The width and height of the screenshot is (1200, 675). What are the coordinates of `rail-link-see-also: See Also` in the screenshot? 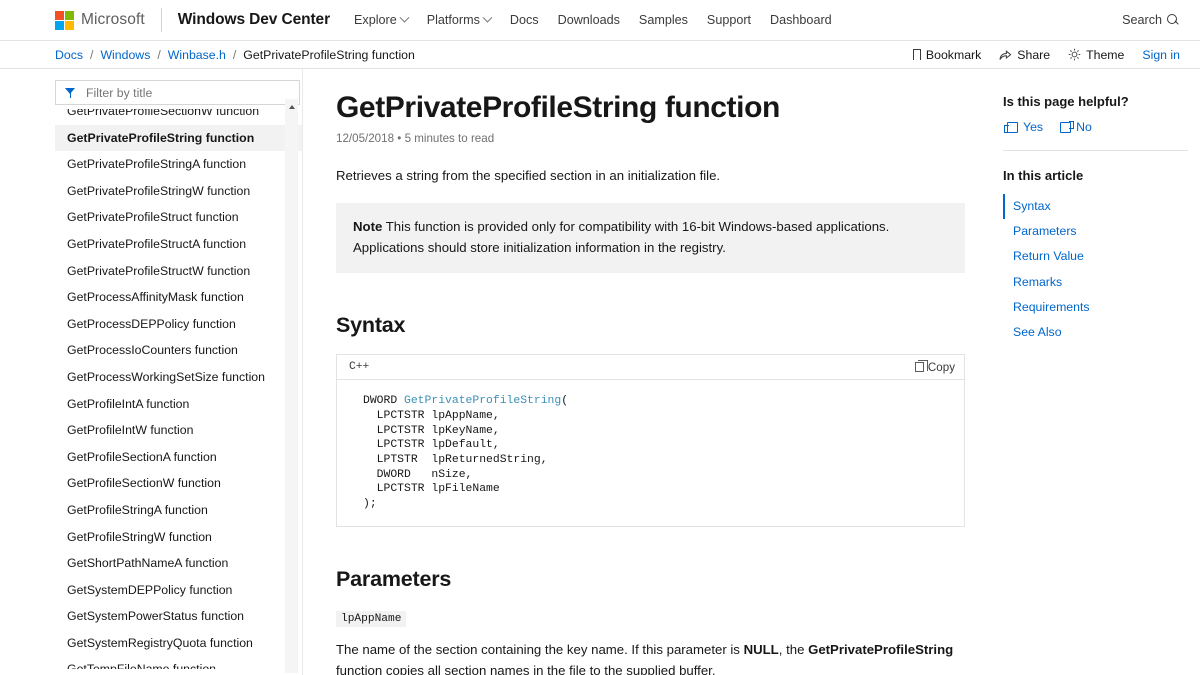 It's located at (1095, 332).